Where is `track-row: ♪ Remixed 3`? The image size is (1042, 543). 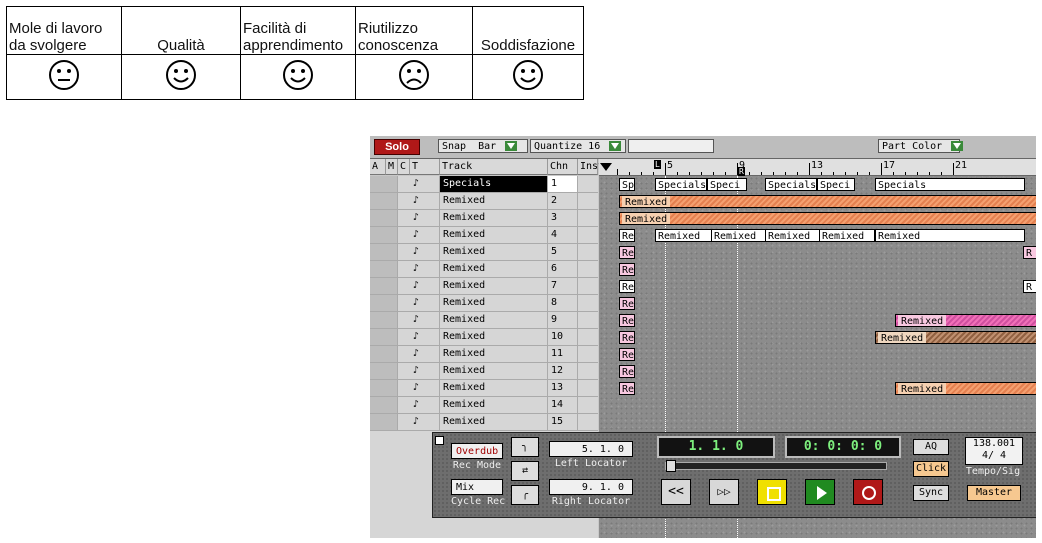
track-row: ♪ Remixed 3 is located at coordinates (484, 218).